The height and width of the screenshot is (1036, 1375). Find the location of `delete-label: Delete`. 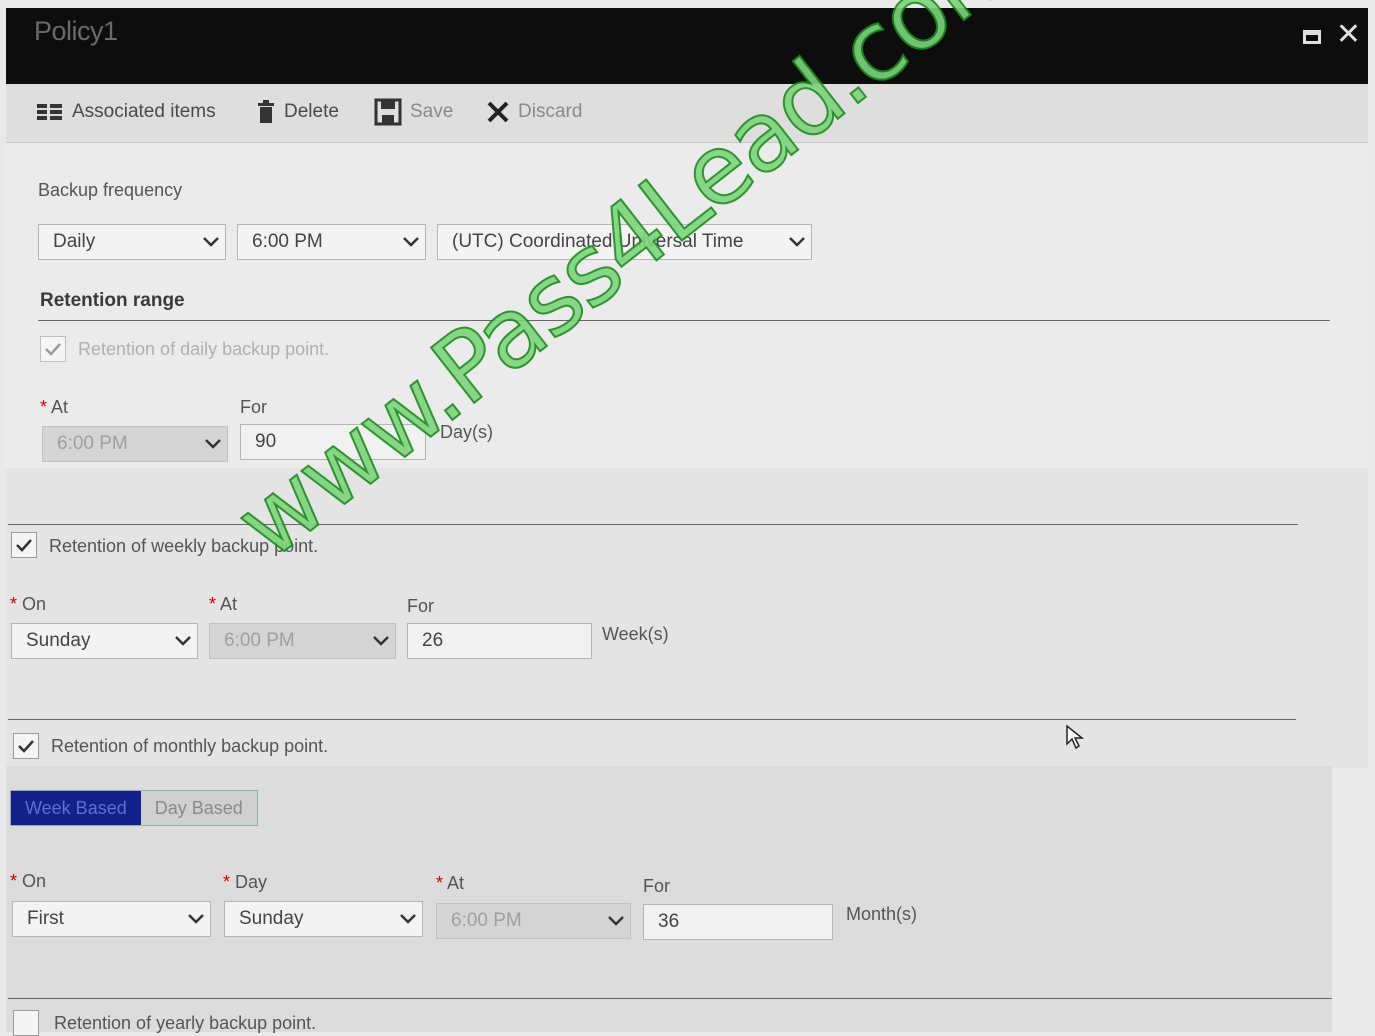

delete-label: Delete is located at coordinates (311, 111).